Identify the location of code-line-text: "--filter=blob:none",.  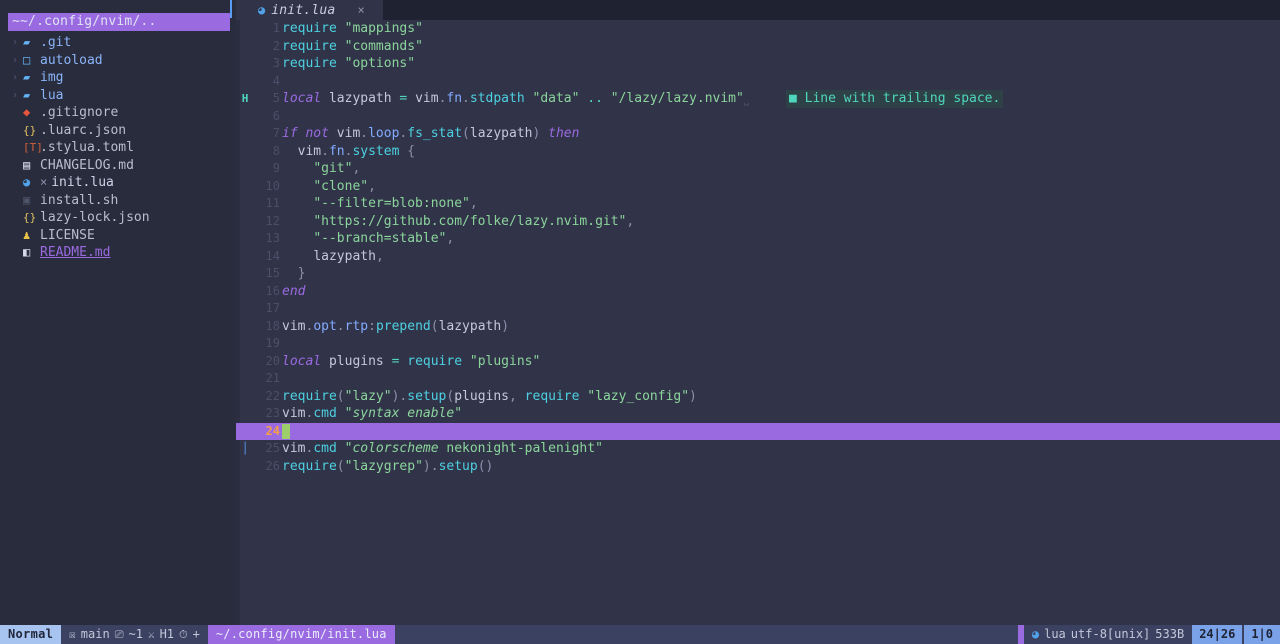
(395, 203).